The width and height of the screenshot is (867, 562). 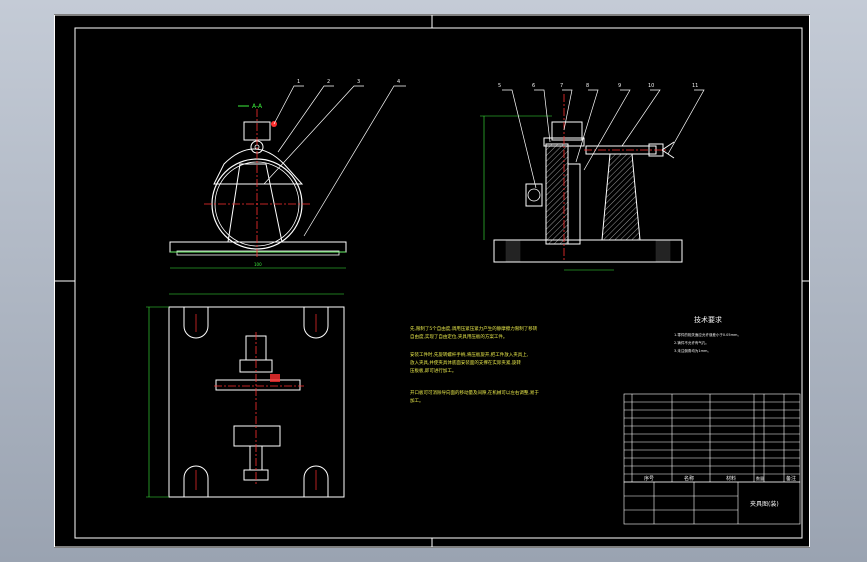 What do you see at coordinates (258, 186) in the screenshot?
I see `front-view: A-A 100` at bounding box center [258, 186].